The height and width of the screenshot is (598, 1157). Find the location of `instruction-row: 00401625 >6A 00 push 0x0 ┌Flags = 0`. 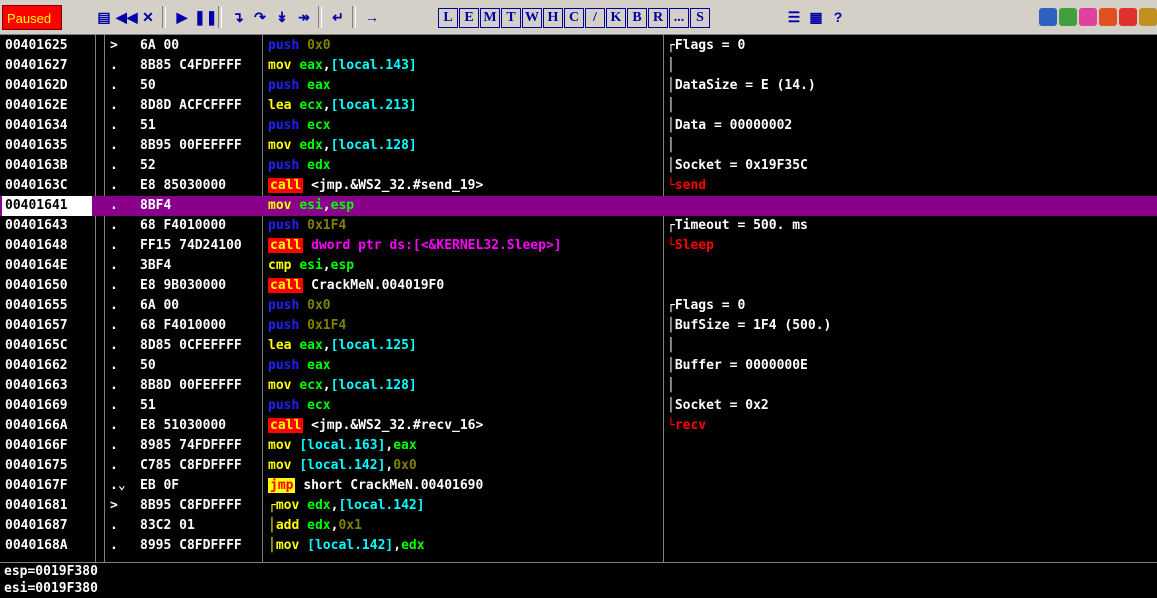

instruction-row: 00401625 >6A 00 push 0x0 ┌Flags = 0 is located at coordinates (578, 46).